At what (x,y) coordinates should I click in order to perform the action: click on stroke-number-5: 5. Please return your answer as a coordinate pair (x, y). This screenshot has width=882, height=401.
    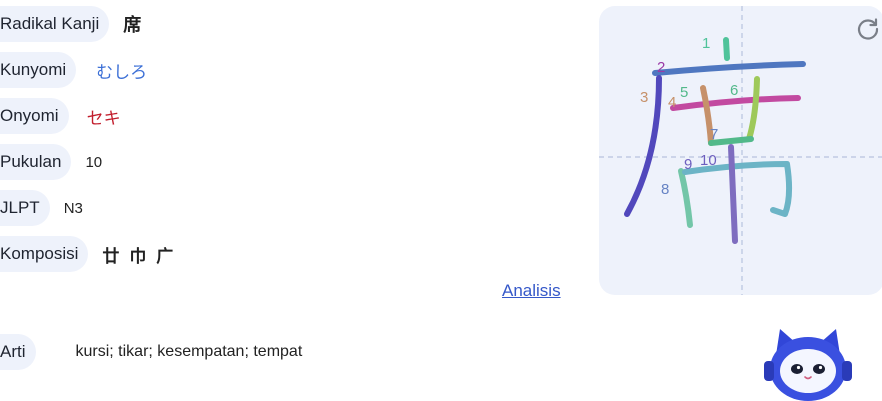
    Looking at the image, I should click on (684, 92).